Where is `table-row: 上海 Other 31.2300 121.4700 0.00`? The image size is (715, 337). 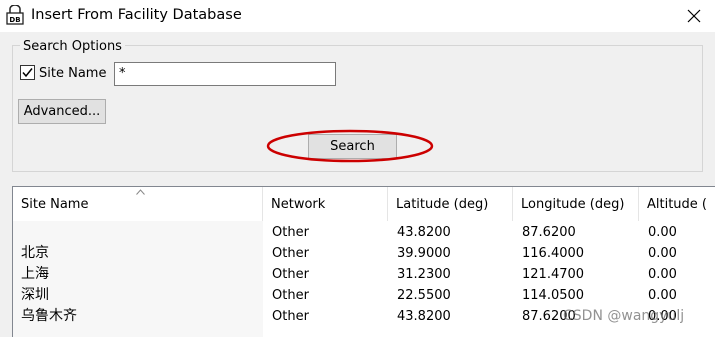 table-row: 上海 Other 31.2300 121.4700 0.00 is located at coordinates (364, 274).